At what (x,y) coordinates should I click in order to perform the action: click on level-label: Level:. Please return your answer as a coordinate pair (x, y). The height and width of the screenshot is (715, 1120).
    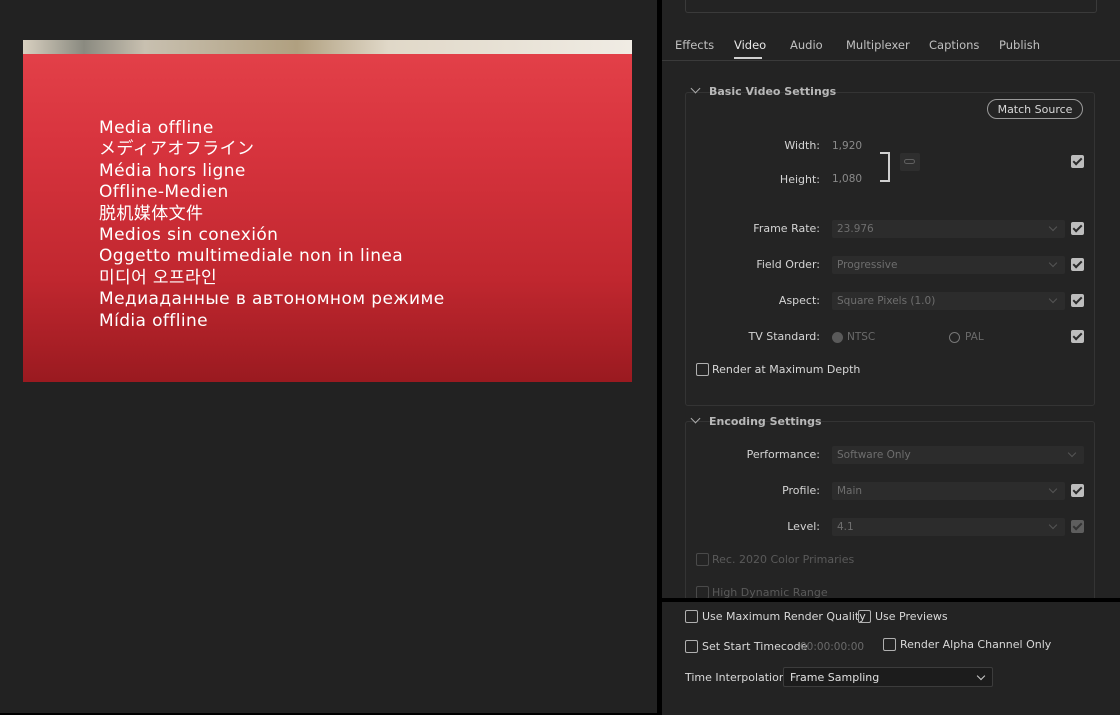
    Looking at the image, I should click on (803, 526).